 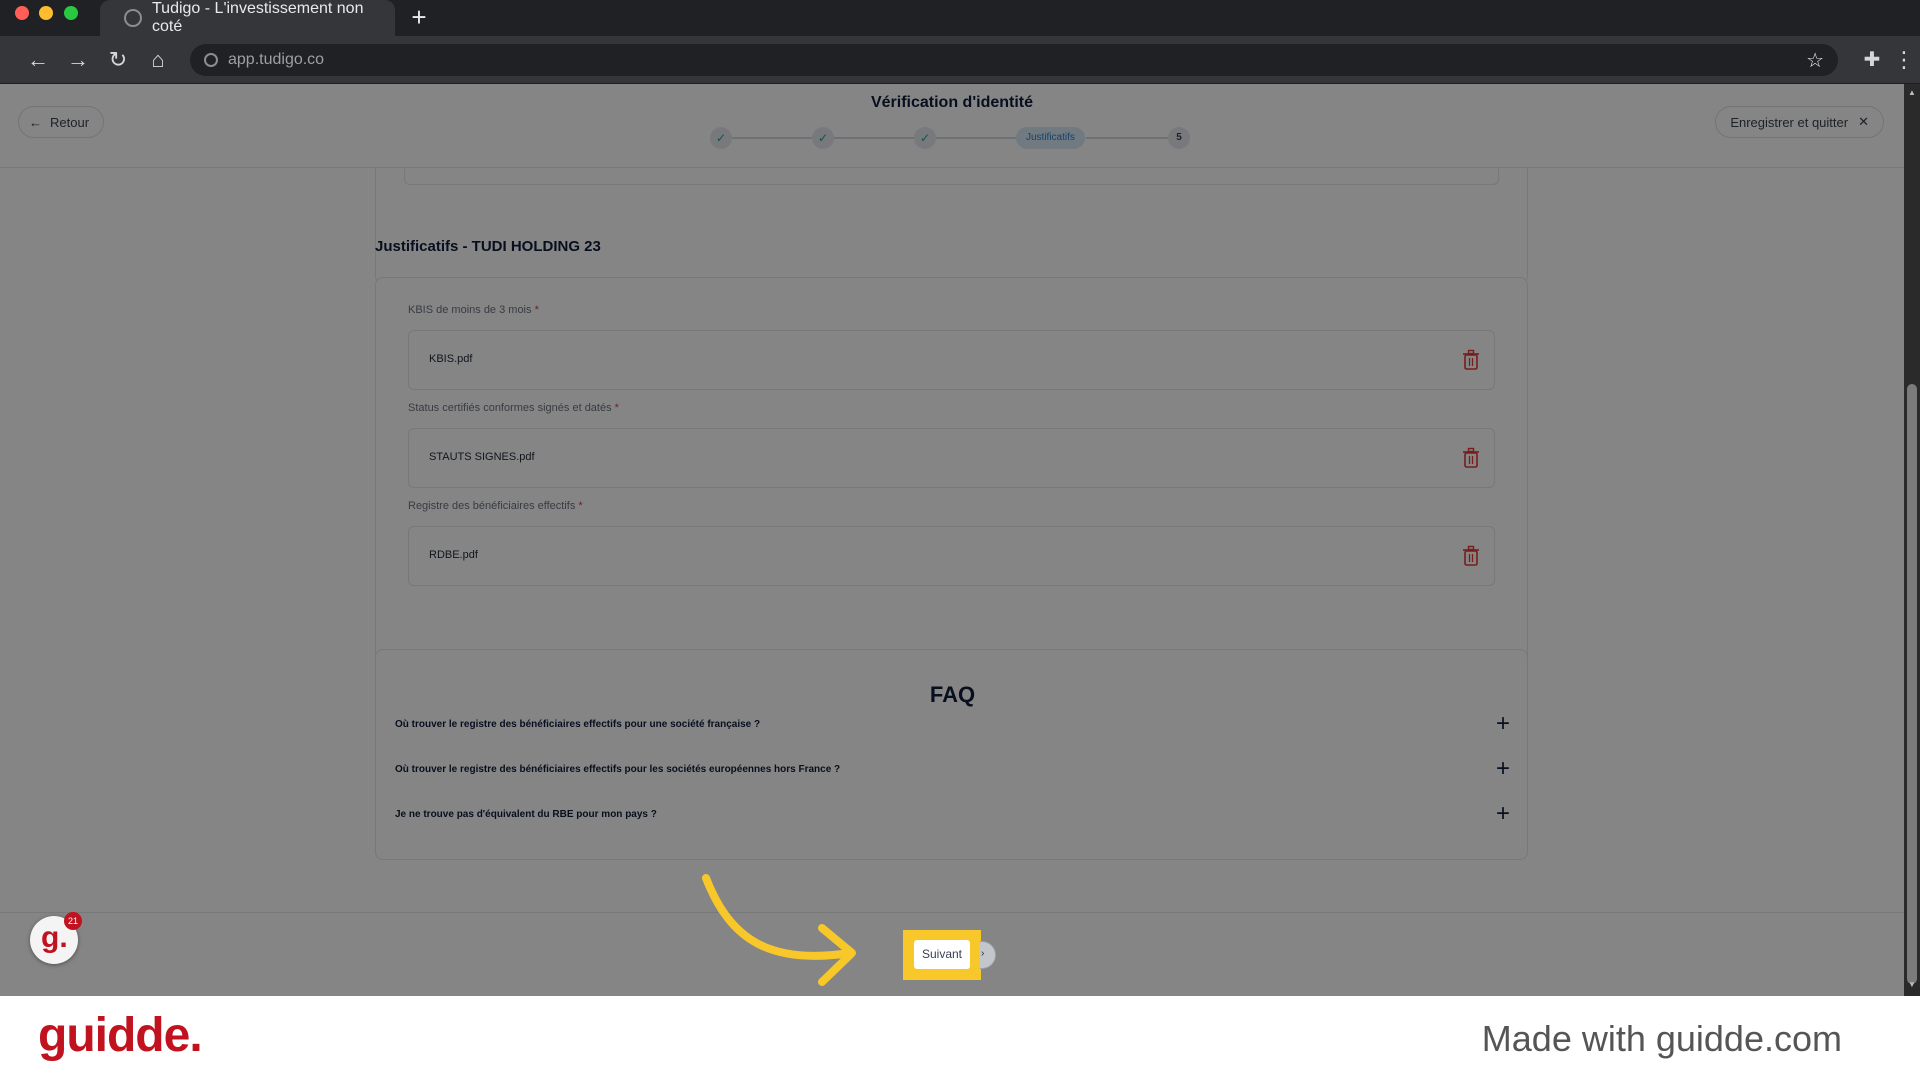 I want to click on save-and-quit-button: Enregistrer et quitter ✕, so click(x=1799, y=122).